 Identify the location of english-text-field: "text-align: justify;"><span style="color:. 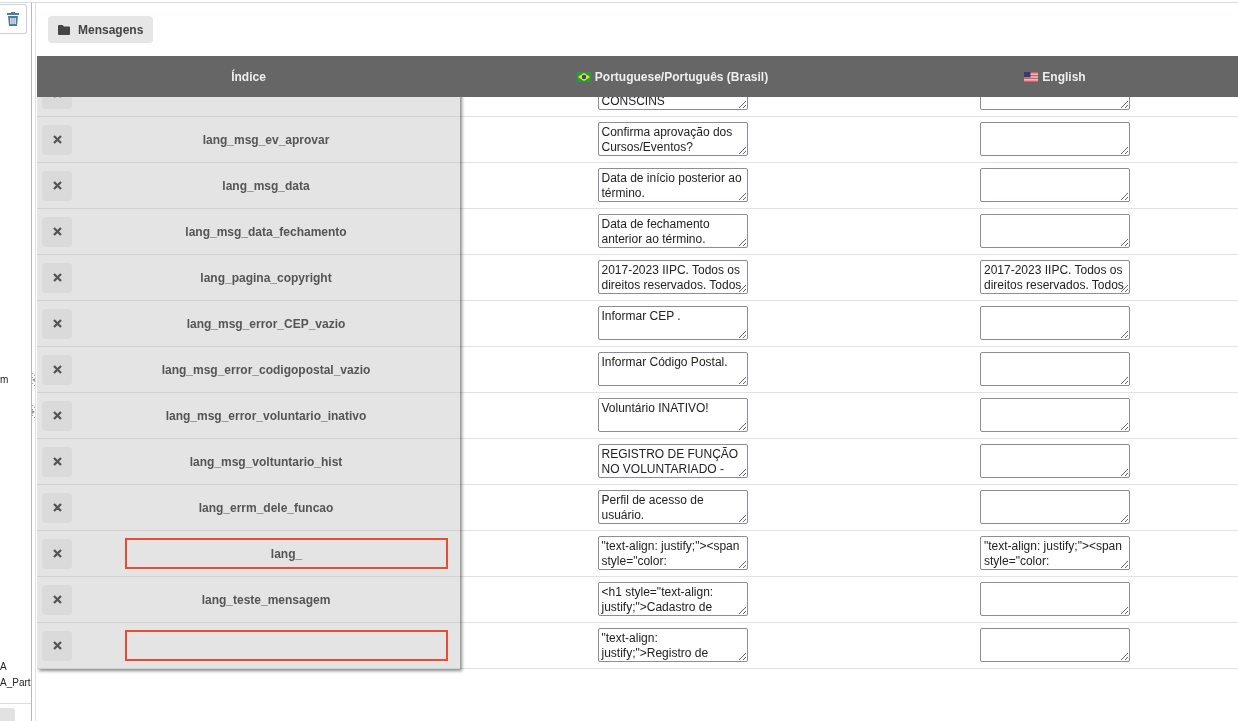
(1055, 553).